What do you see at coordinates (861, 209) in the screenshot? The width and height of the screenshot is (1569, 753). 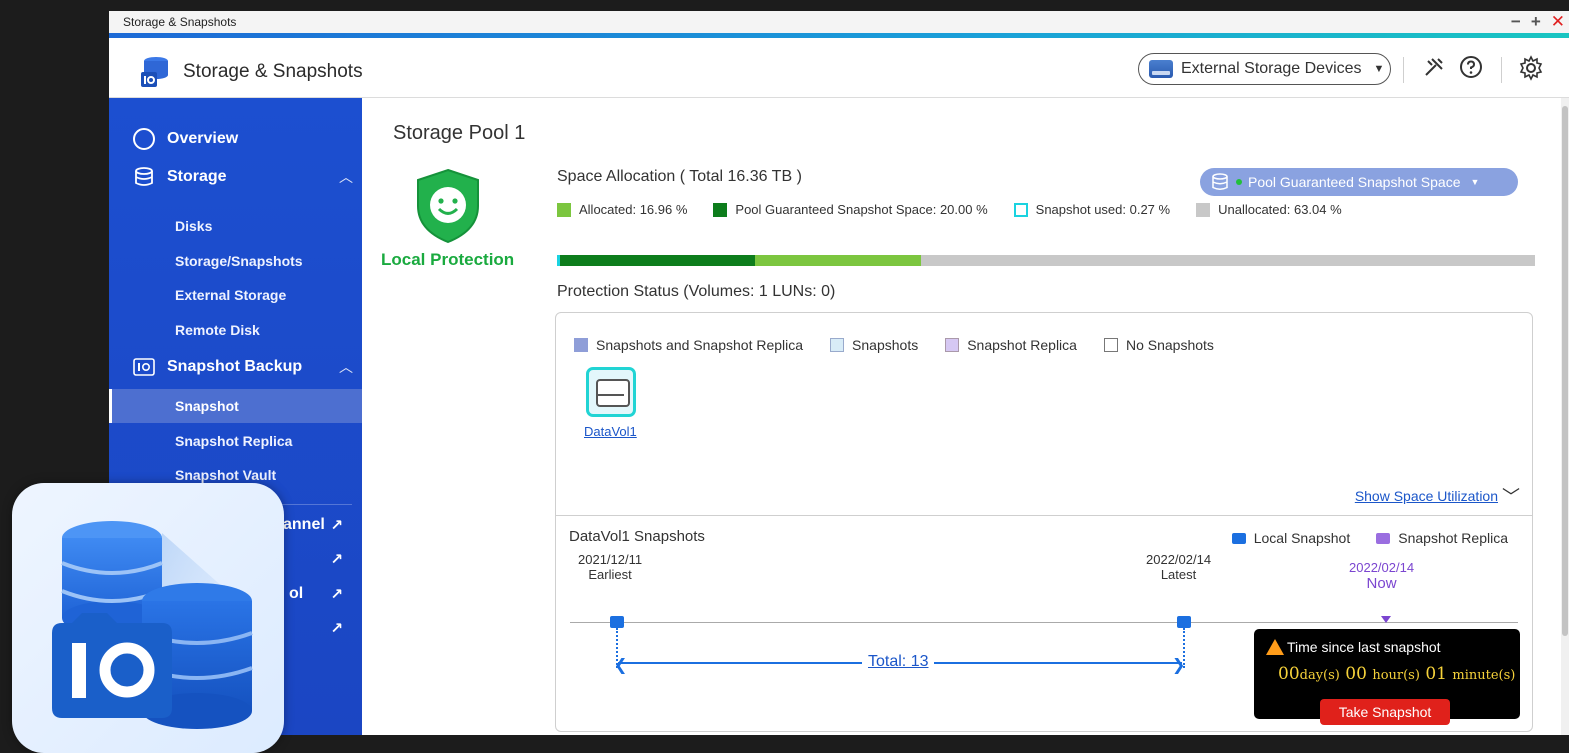 I see `legend-label: Pool Guaranteed Snapshot Space: 20.00 %` at bounding box center [861, 209].